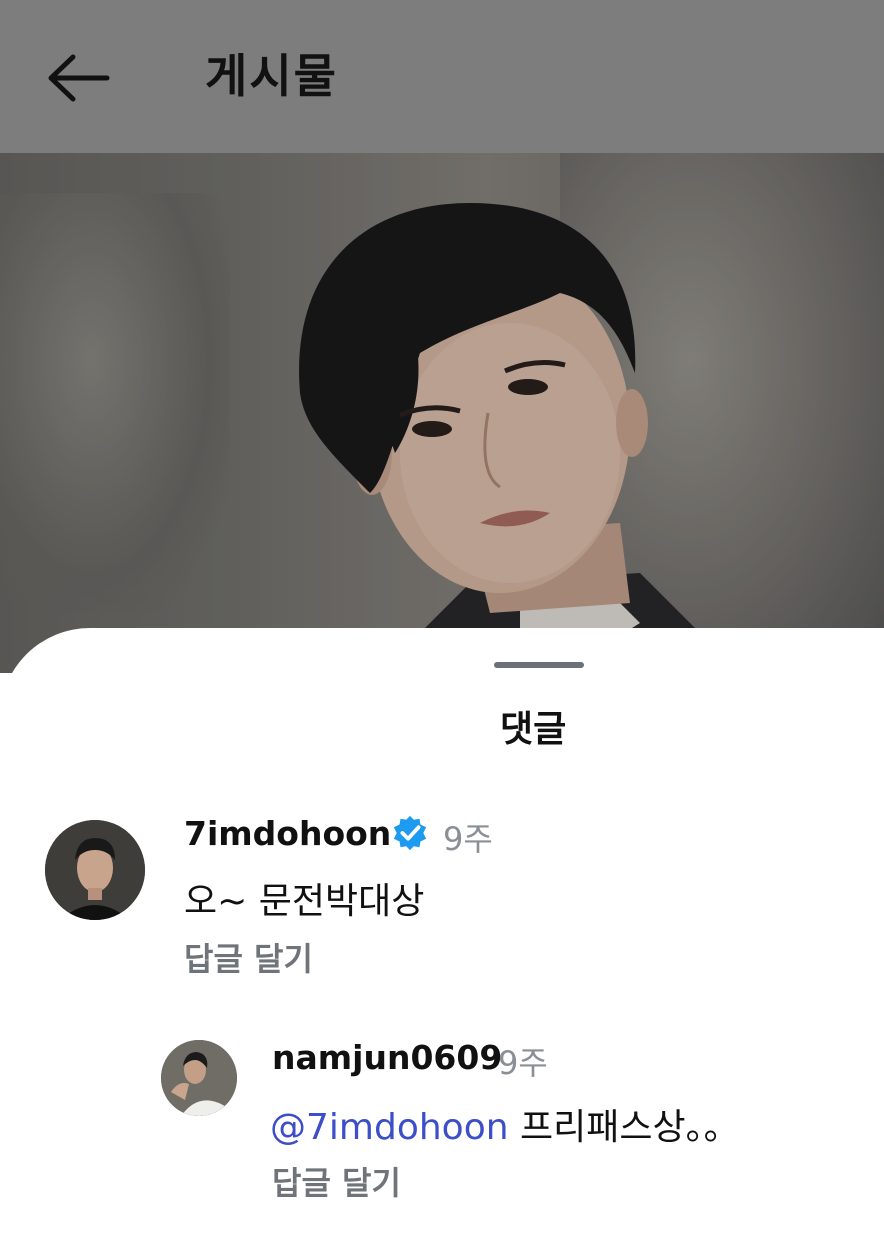 This screenshot has width=884, height=1237. I want to click on back-button, so click(78, 78).